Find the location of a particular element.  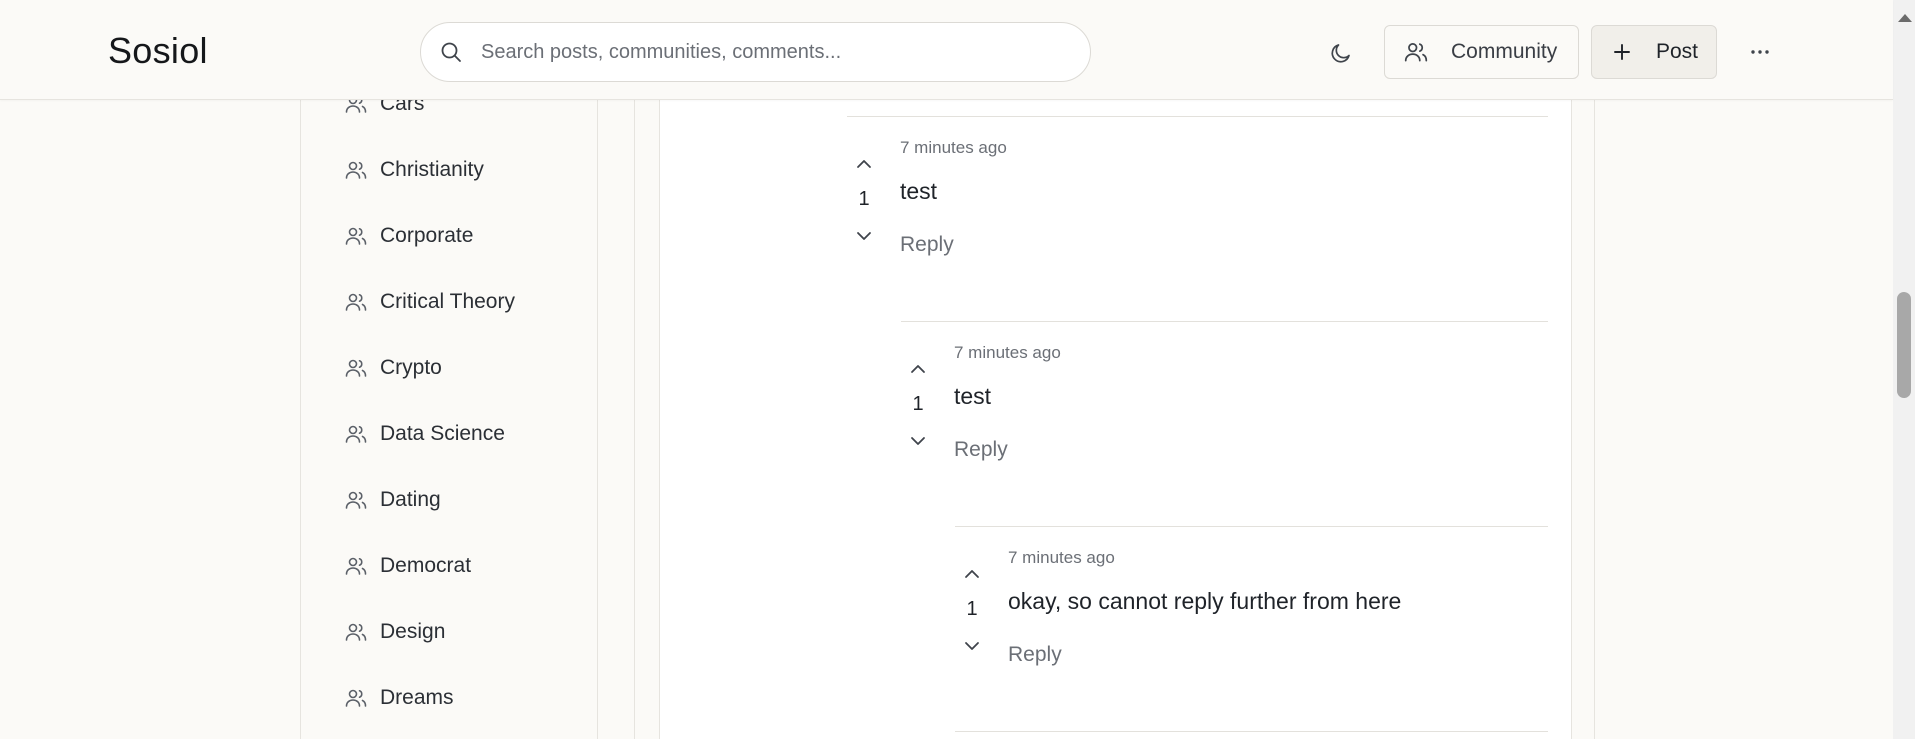

sidebar-item-label: Design is located at coordinates (413, 631).